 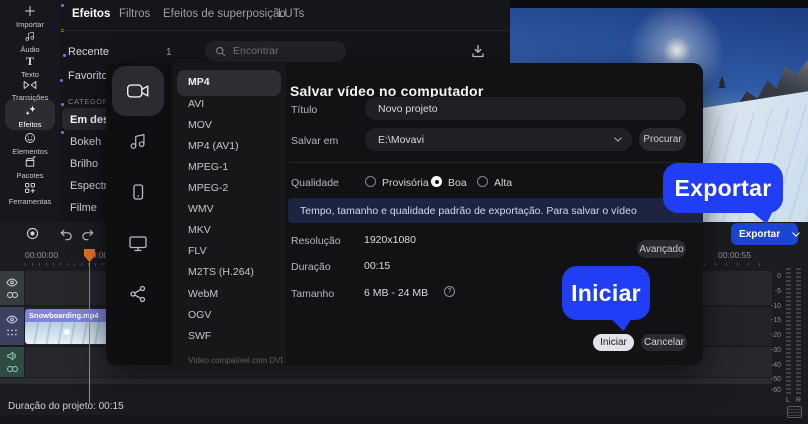 What do you see at coordinates (436, 181) in the screenshot?
I see `radio-boa` at bounding box center [436, 181].